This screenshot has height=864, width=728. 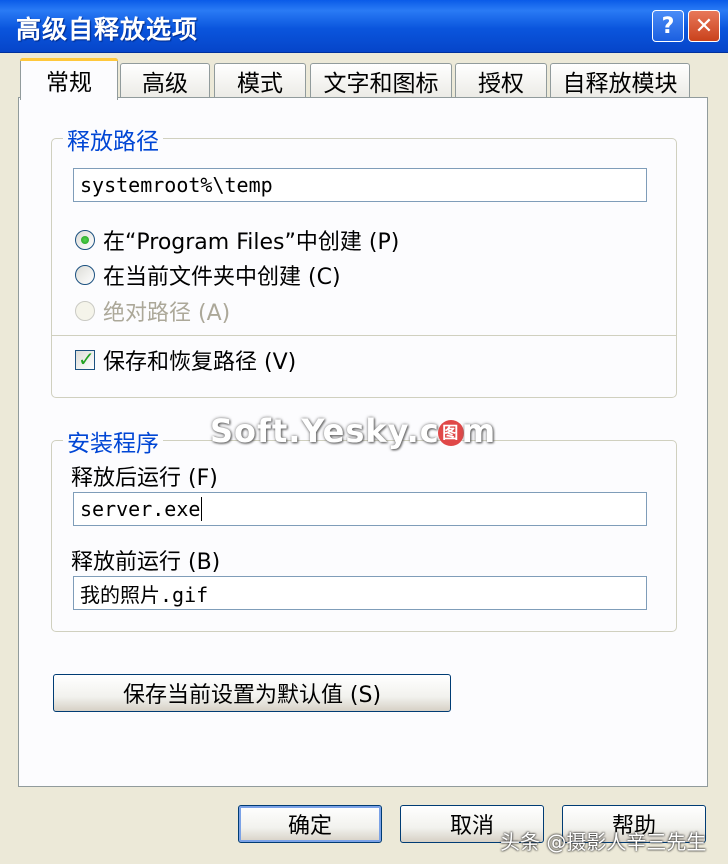 I want to click on setup-program-legend: 安装程序, so click(x=113, y=441).